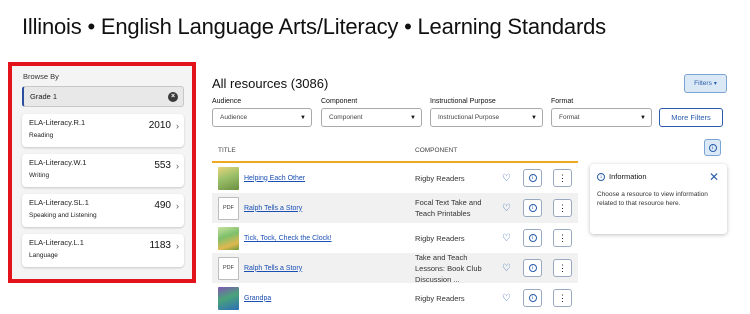  What do you see at coordinates (395, 178) in the screenshot?
I see `table-row: Helping Each Other Rigby Readers ♡ i ⋮` at bounding box center [395, 178].